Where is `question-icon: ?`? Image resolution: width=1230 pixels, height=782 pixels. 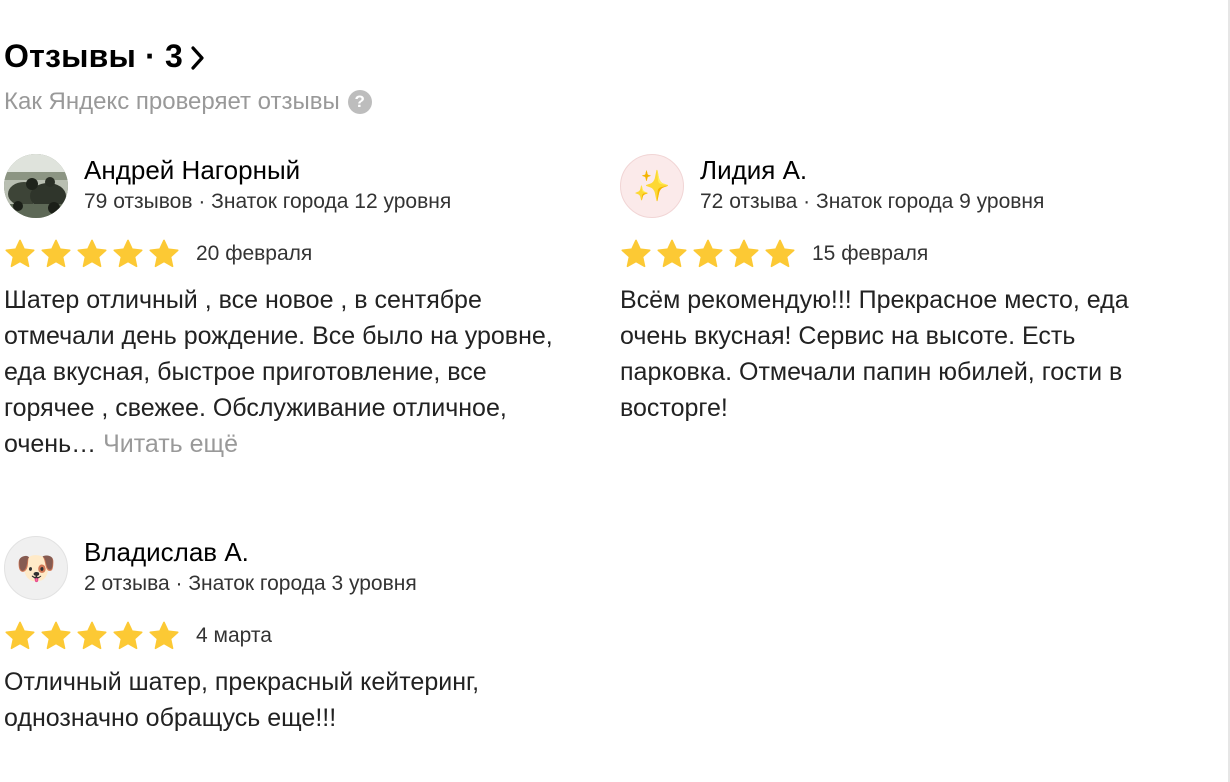 question-icon: ? is located at coordinates (359, 102).